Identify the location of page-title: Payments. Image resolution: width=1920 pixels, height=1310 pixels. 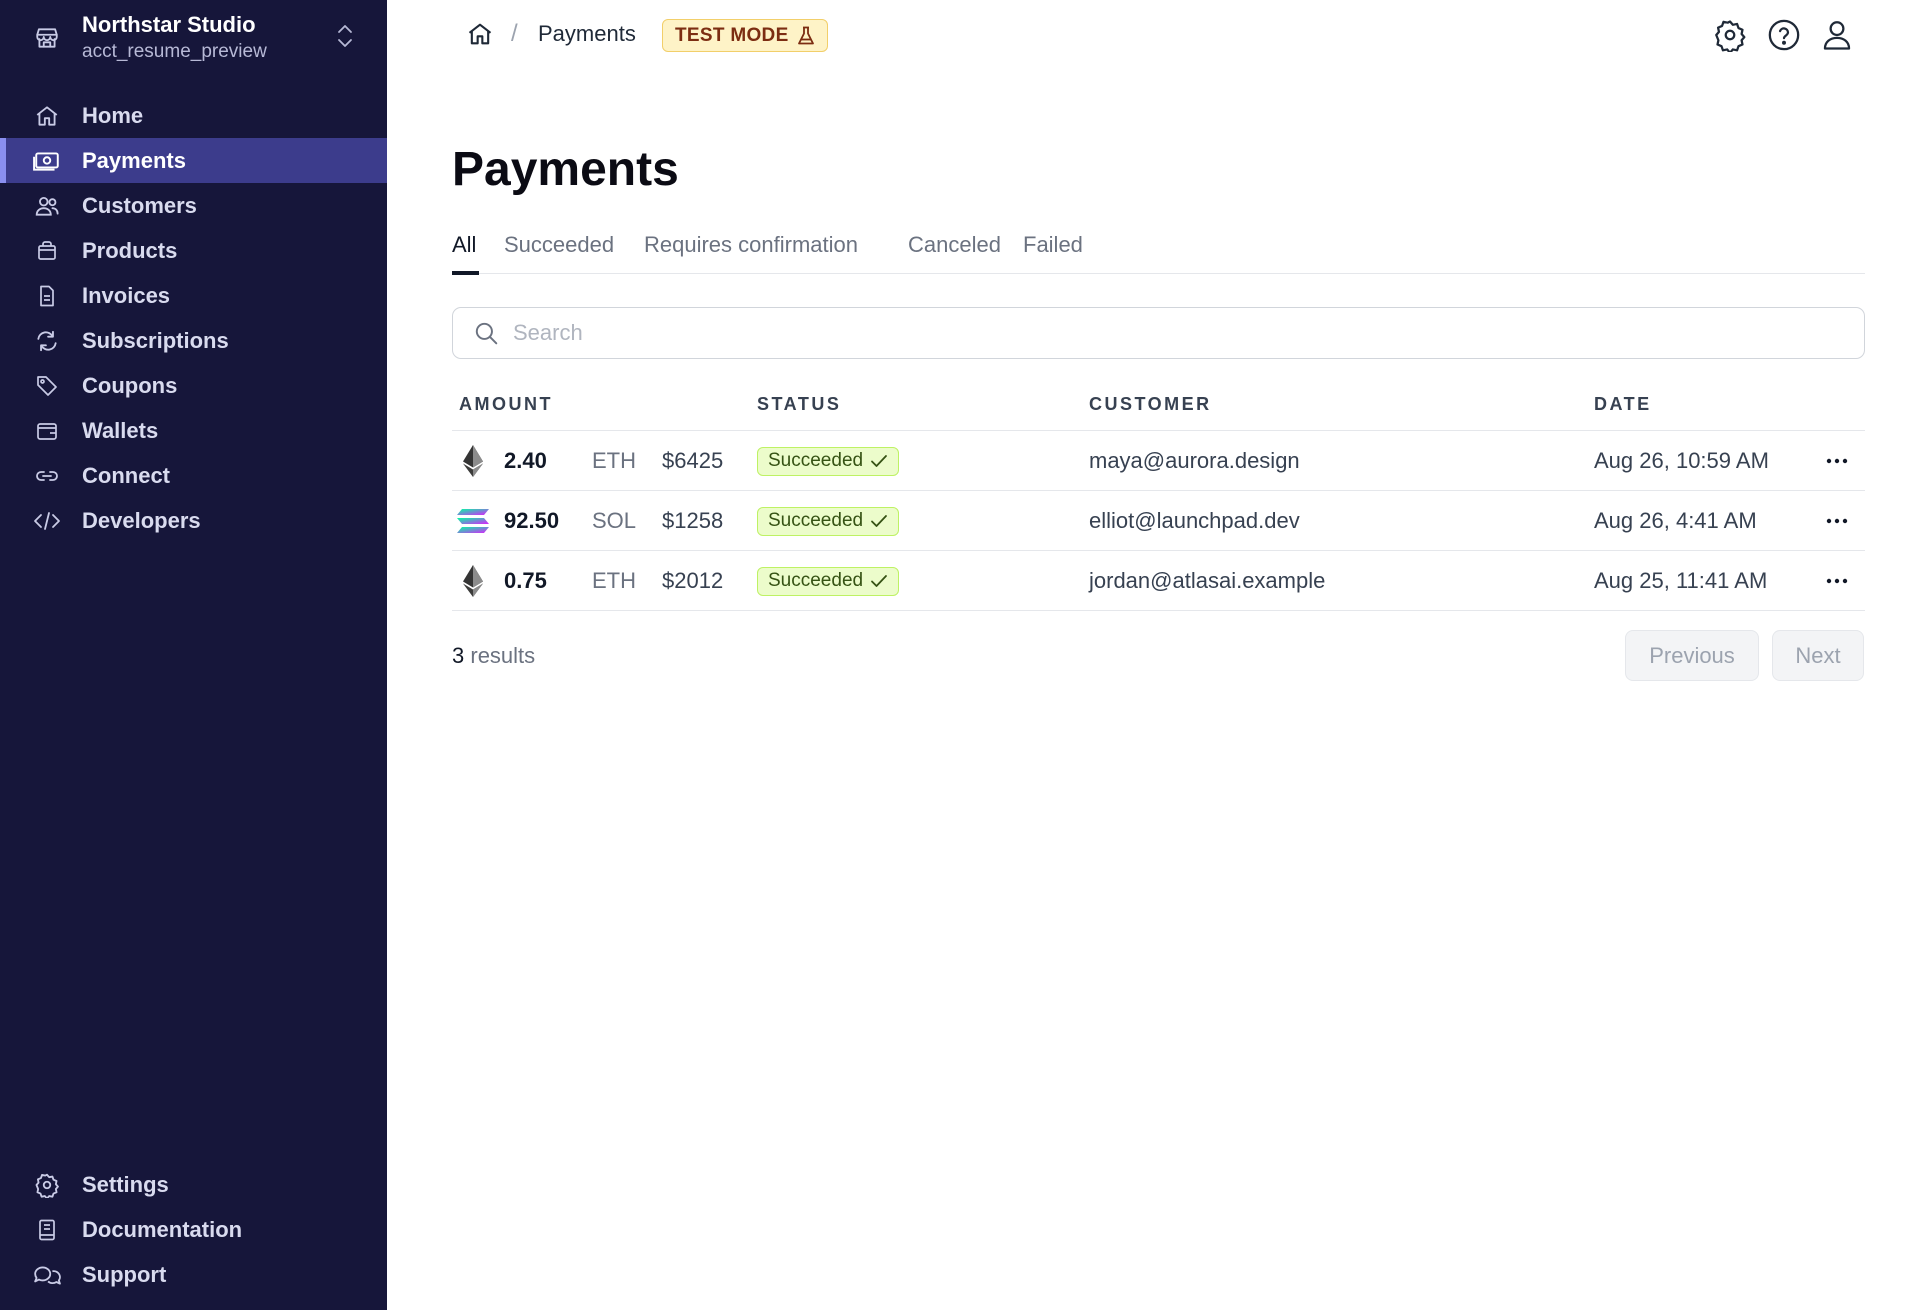
(565, 169).